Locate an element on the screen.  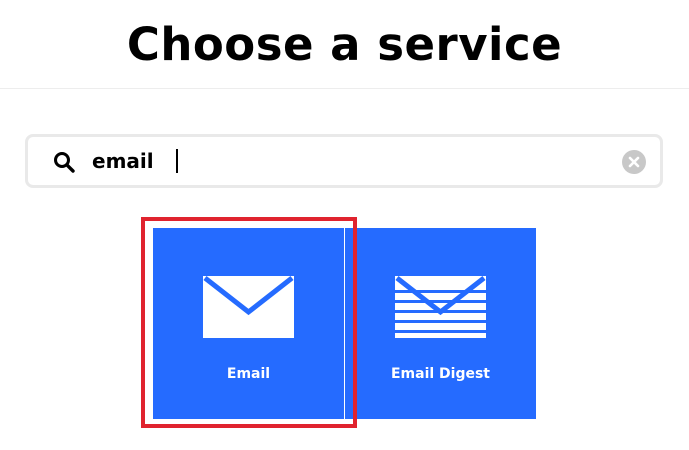
search-input is located at coordinates (347, 161).